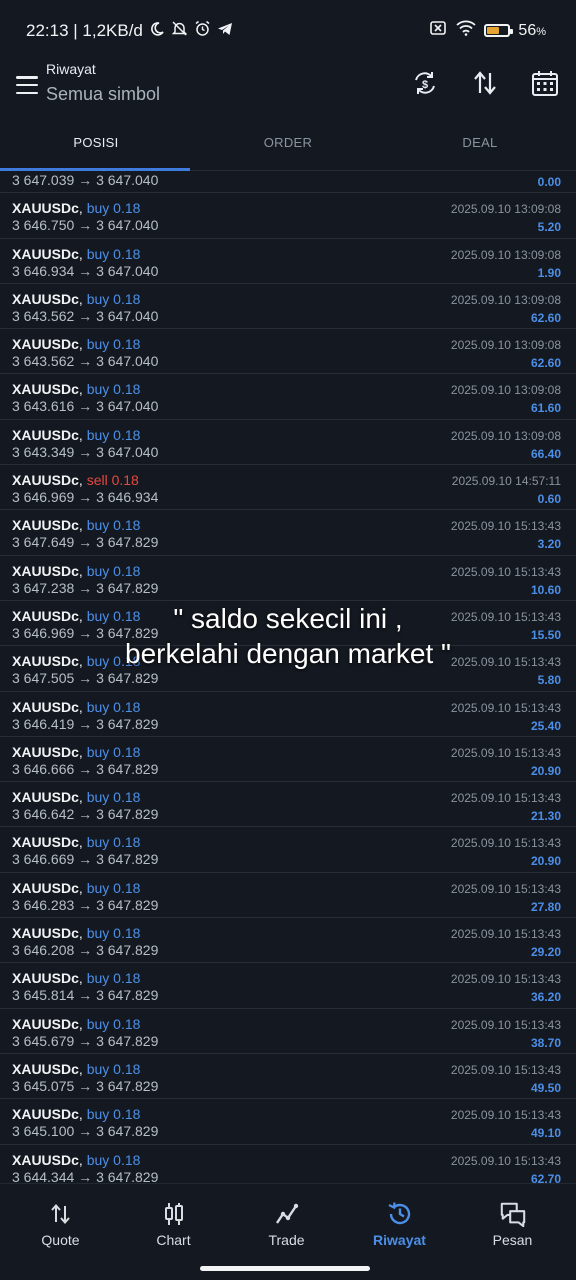 This screenshot has width=576, height=1280. Describe the element at coordinates (27, 85) in the screenshot. I see `menu-icon` at that location.